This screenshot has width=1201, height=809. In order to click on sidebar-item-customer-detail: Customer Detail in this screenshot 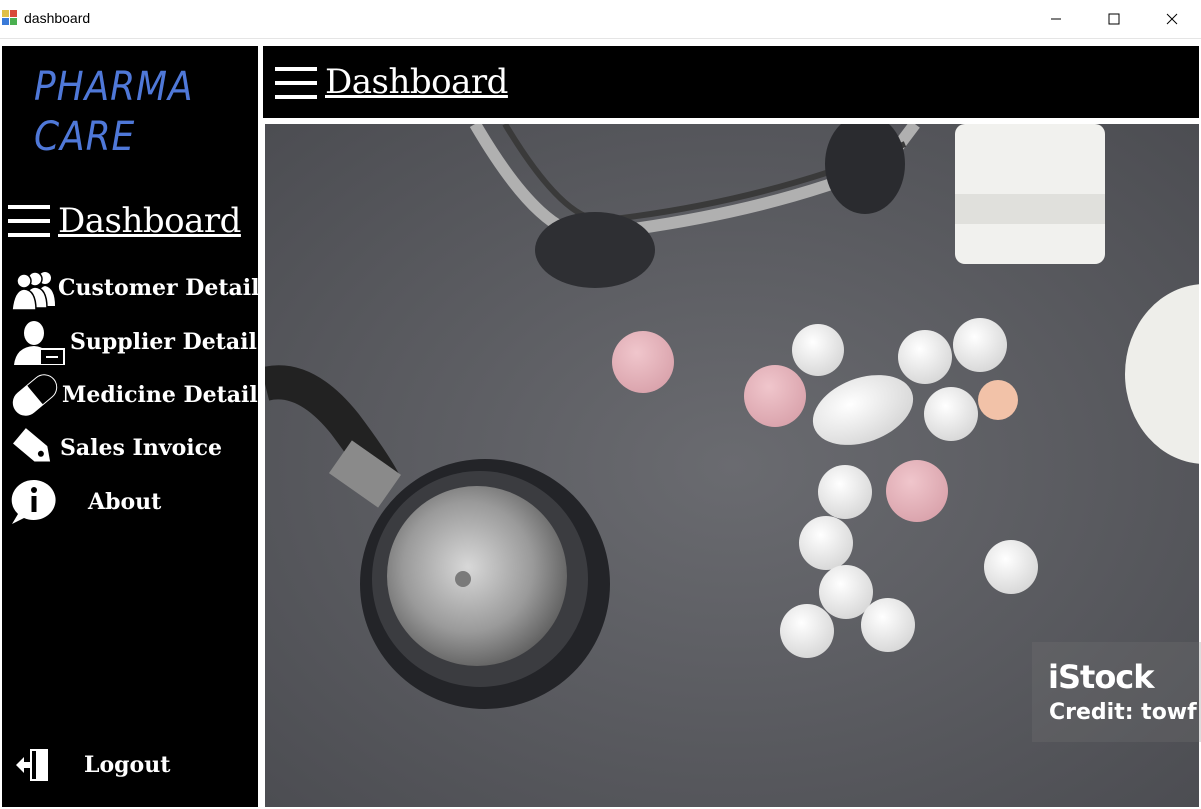, I will do `click(133, 288)`.